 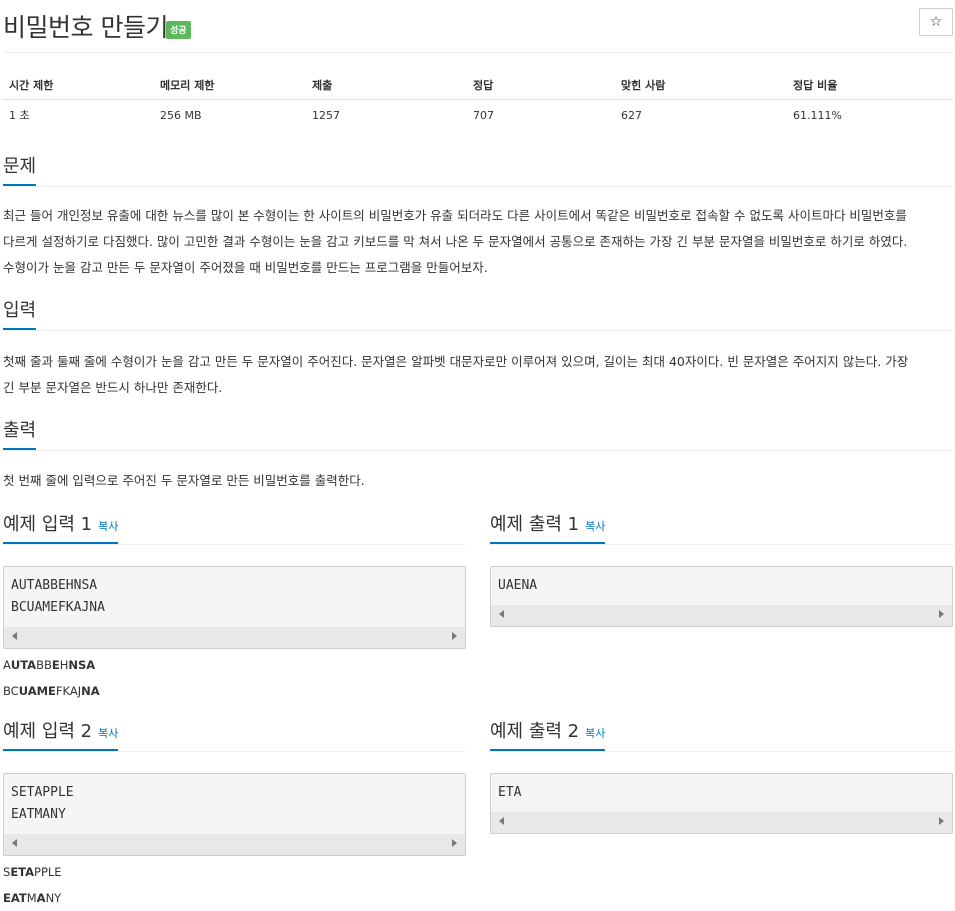 What do you see at coordinates (48, 872) in the screenshot?
I see `plain-char: PPLE` at bounding box center [48, 872].